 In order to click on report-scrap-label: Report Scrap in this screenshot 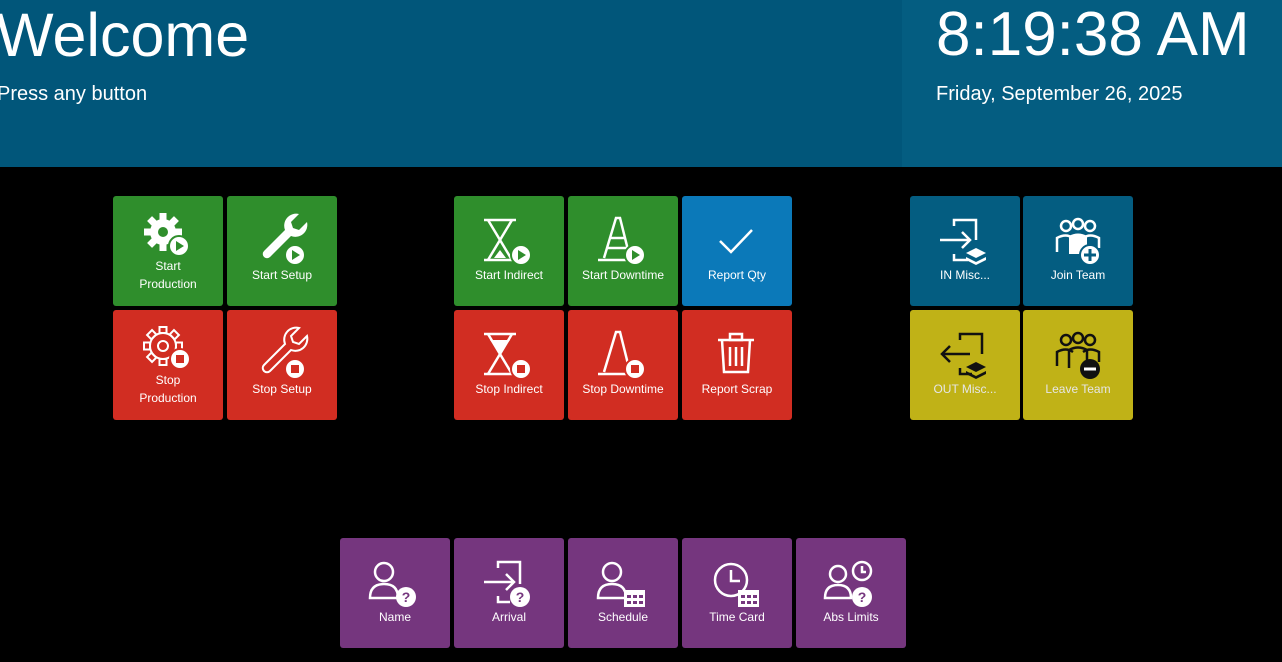, I will do `click(737, 389)`.